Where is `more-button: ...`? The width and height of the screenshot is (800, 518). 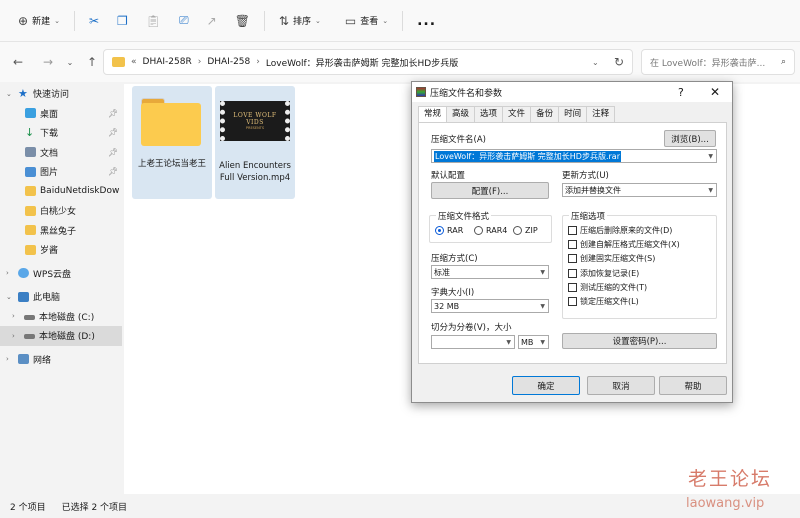
more-button: ... is located at coordinates (426, 21).